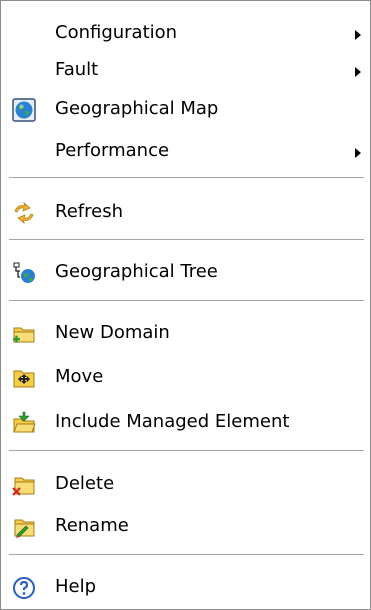 The height and width of the screenshot is (610, 371). What do you see at coordinates (85, 483) in the screenshot?
I see `menu-item-label: Delete` at bounding box center [85, 483].